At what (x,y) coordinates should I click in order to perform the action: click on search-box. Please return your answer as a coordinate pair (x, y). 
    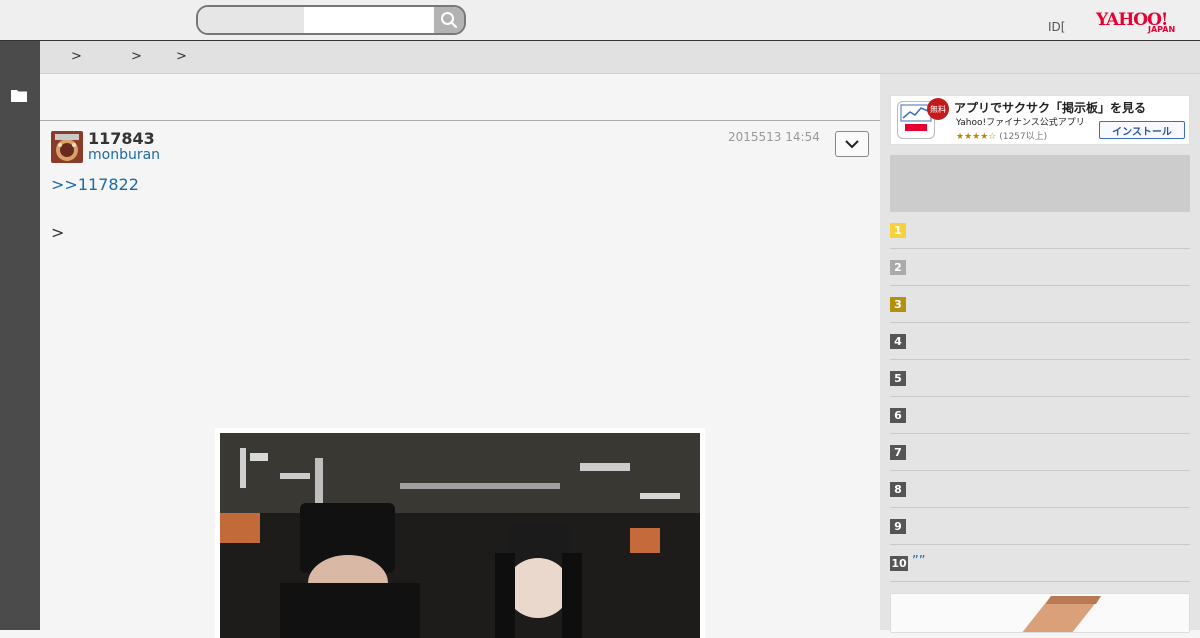
    Looking at the image, I should click on (331, 20).